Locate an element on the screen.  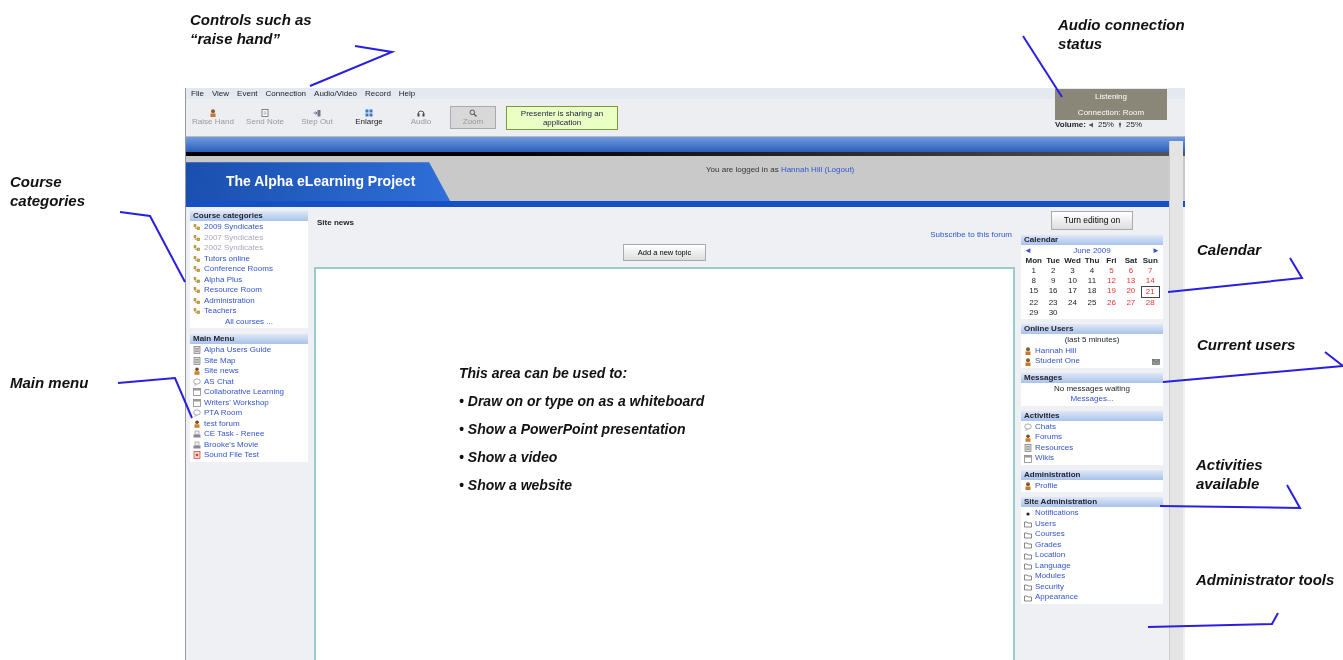
file-icon is located at coordinates (197, 455).